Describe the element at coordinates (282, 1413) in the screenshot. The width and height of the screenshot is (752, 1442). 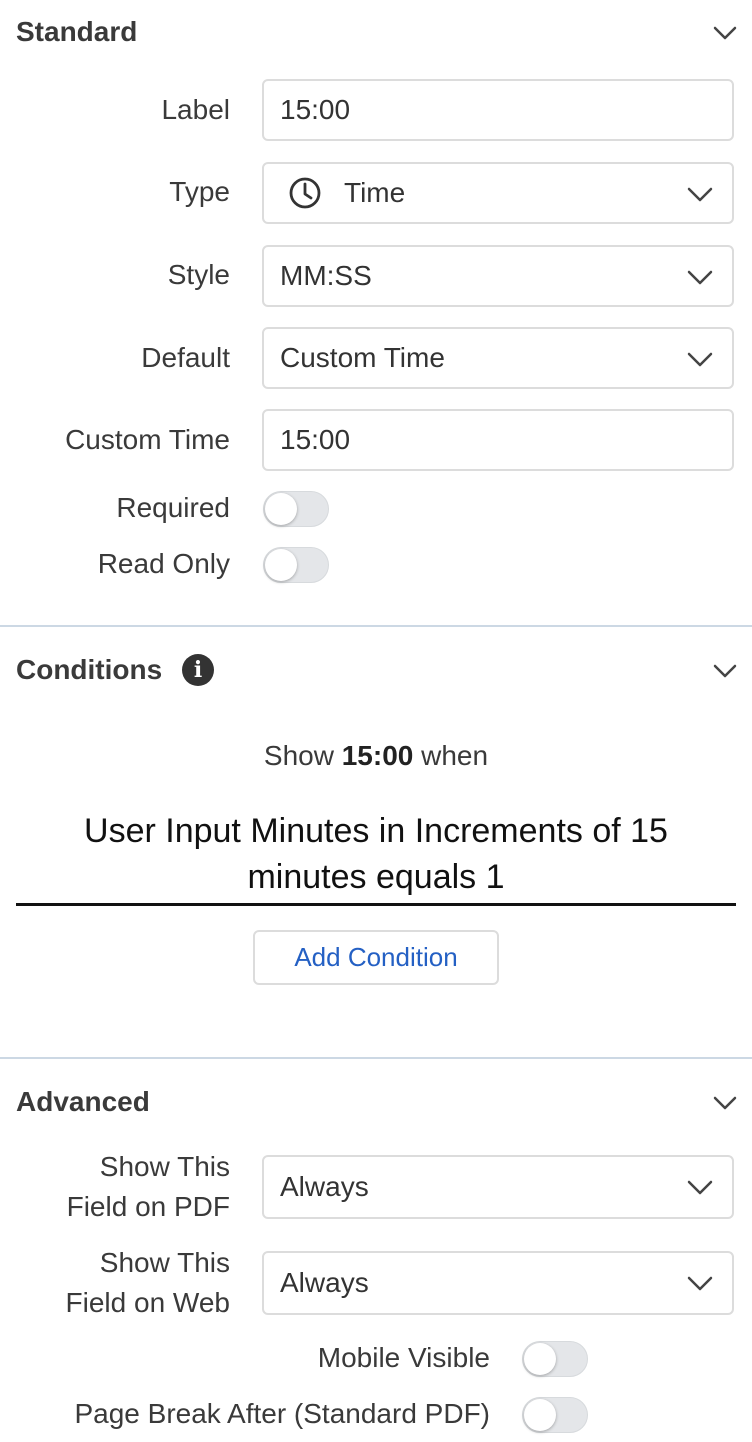
I see `page-break-label: Page Break After (Standard PDF)` at that location.